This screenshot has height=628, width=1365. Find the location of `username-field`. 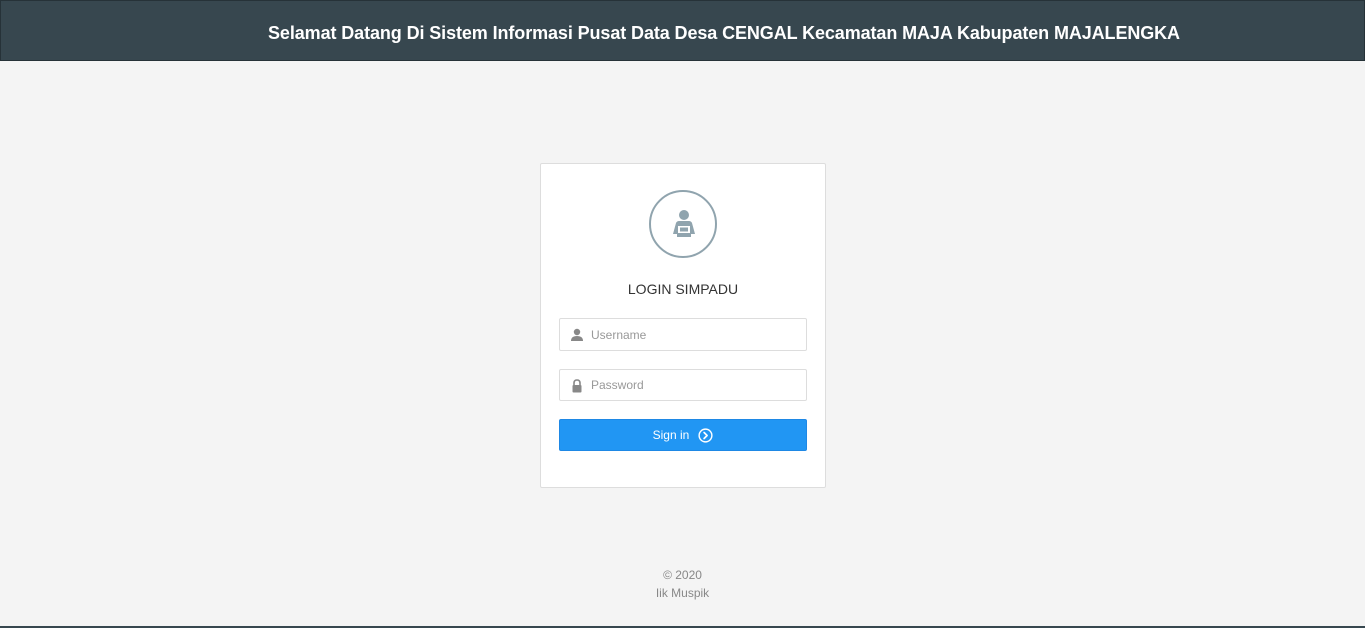

username-field is located at coordinates (683, 334).